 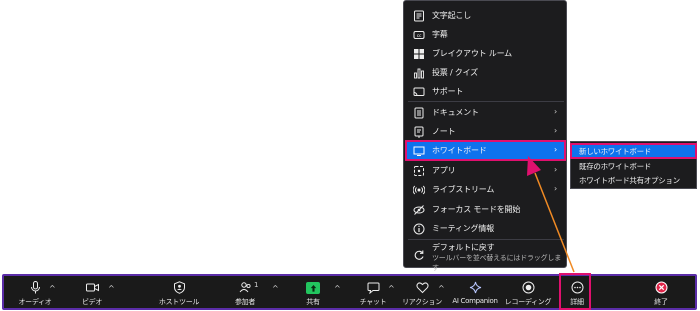 I want to click on shield-icon, so click(x=179, y=287).